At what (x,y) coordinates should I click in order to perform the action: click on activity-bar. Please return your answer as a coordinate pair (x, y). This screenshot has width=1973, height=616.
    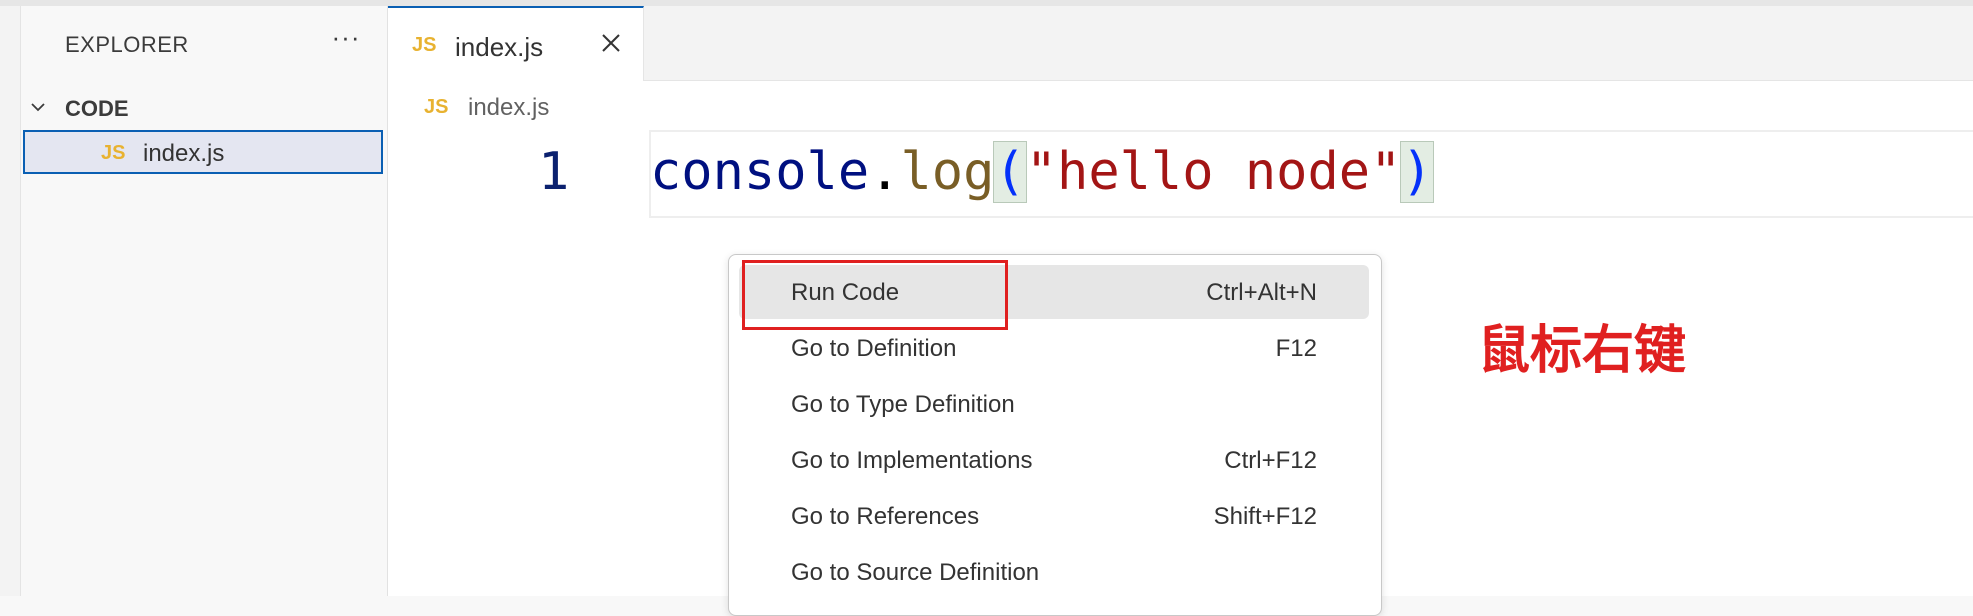
    Looking at the image, I should click on (10, 301).